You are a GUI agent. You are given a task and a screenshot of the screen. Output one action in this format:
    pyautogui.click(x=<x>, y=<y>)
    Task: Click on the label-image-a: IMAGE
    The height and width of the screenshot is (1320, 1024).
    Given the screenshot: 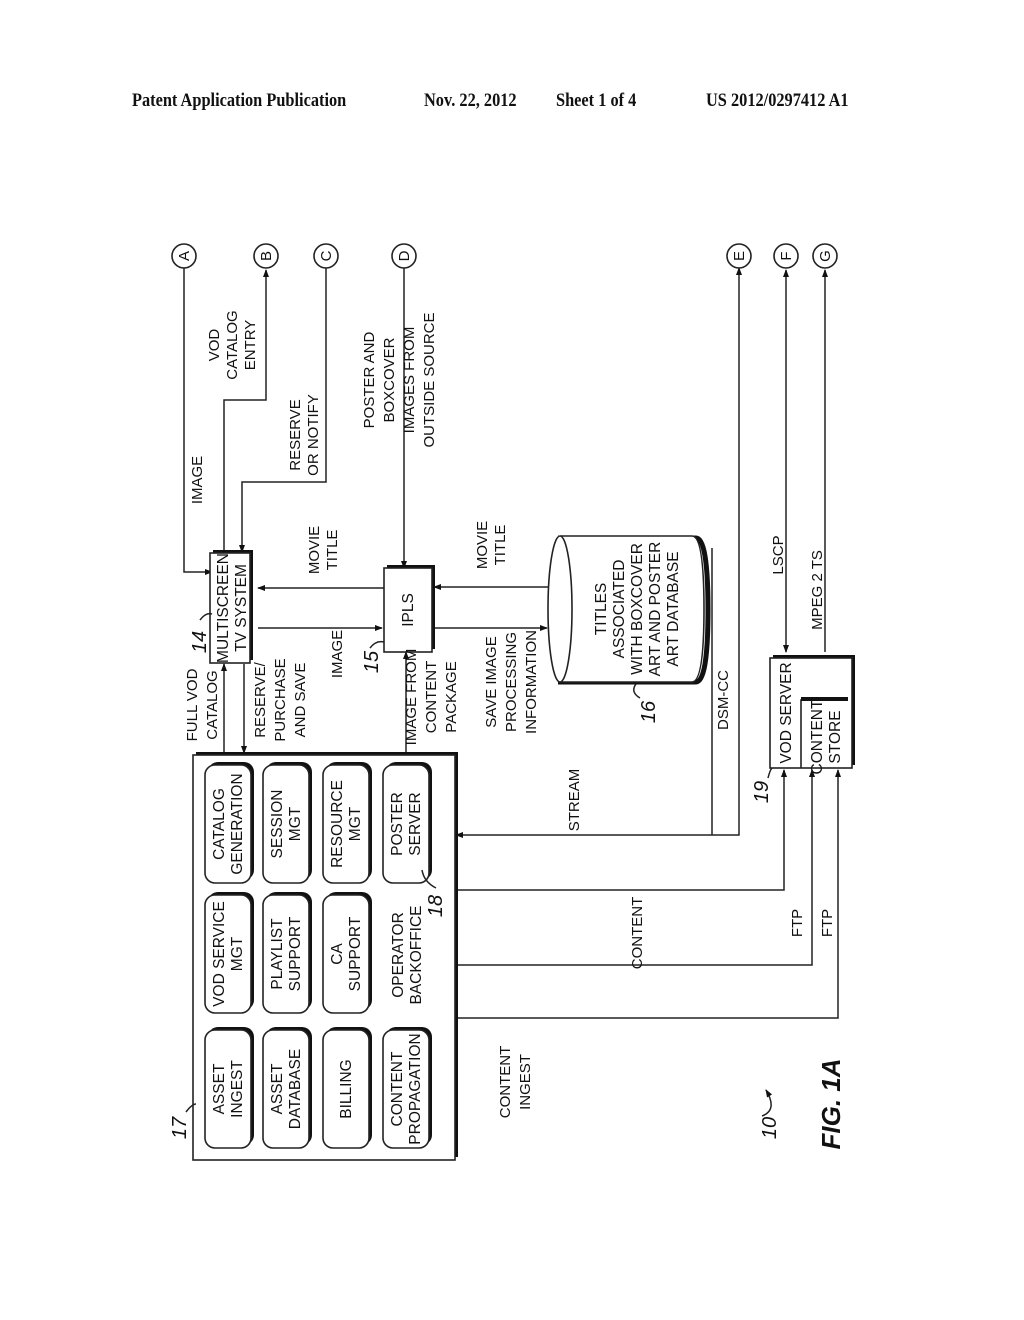 What is the action you would take?
    pyautogui.click(x=197, y=480)
    